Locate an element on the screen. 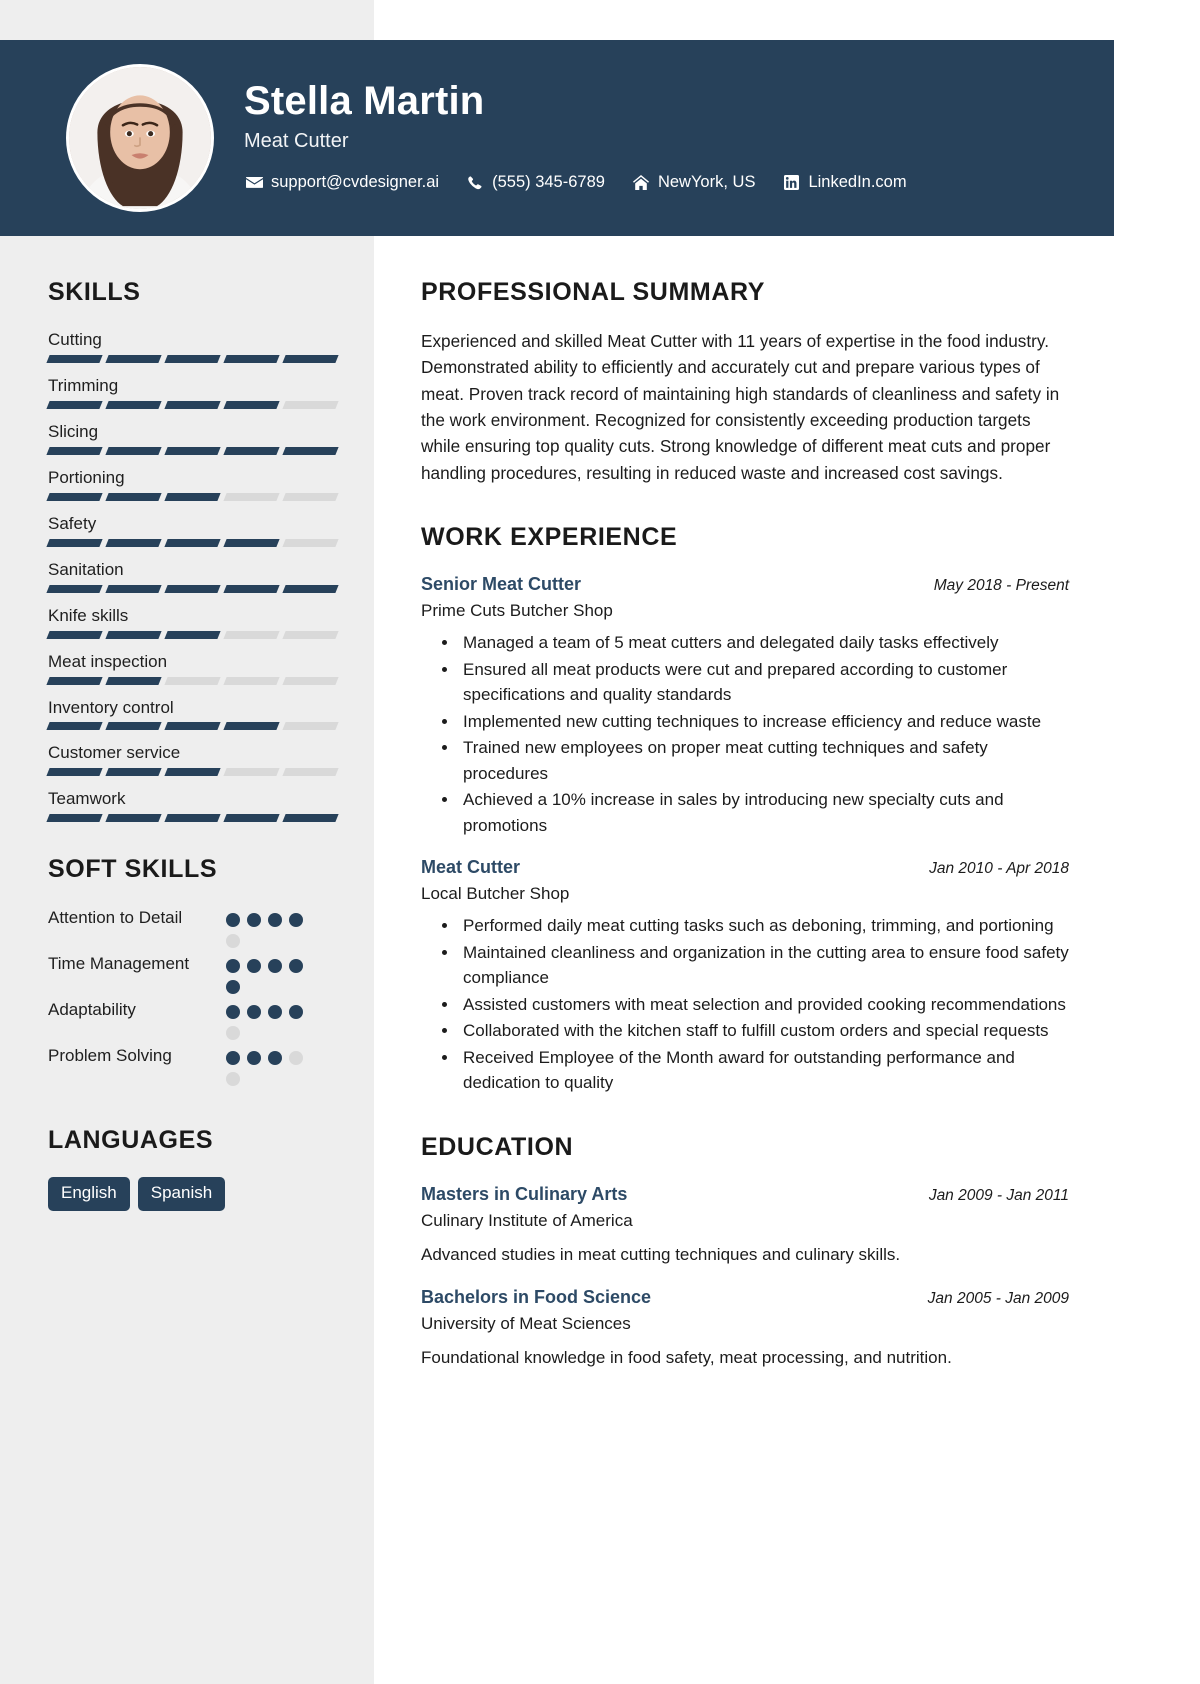  contact-email-text: support@cvdesigner.ai is located at coordinates (355, 182).